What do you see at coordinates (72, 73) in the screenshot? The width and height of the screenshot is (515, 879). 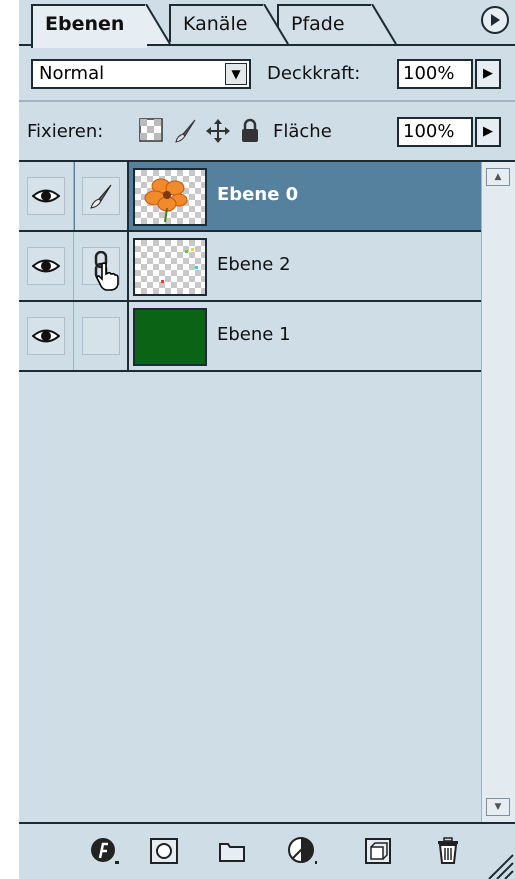 I see `blend-mode-value: Normal` at bounding box center [72, 73].